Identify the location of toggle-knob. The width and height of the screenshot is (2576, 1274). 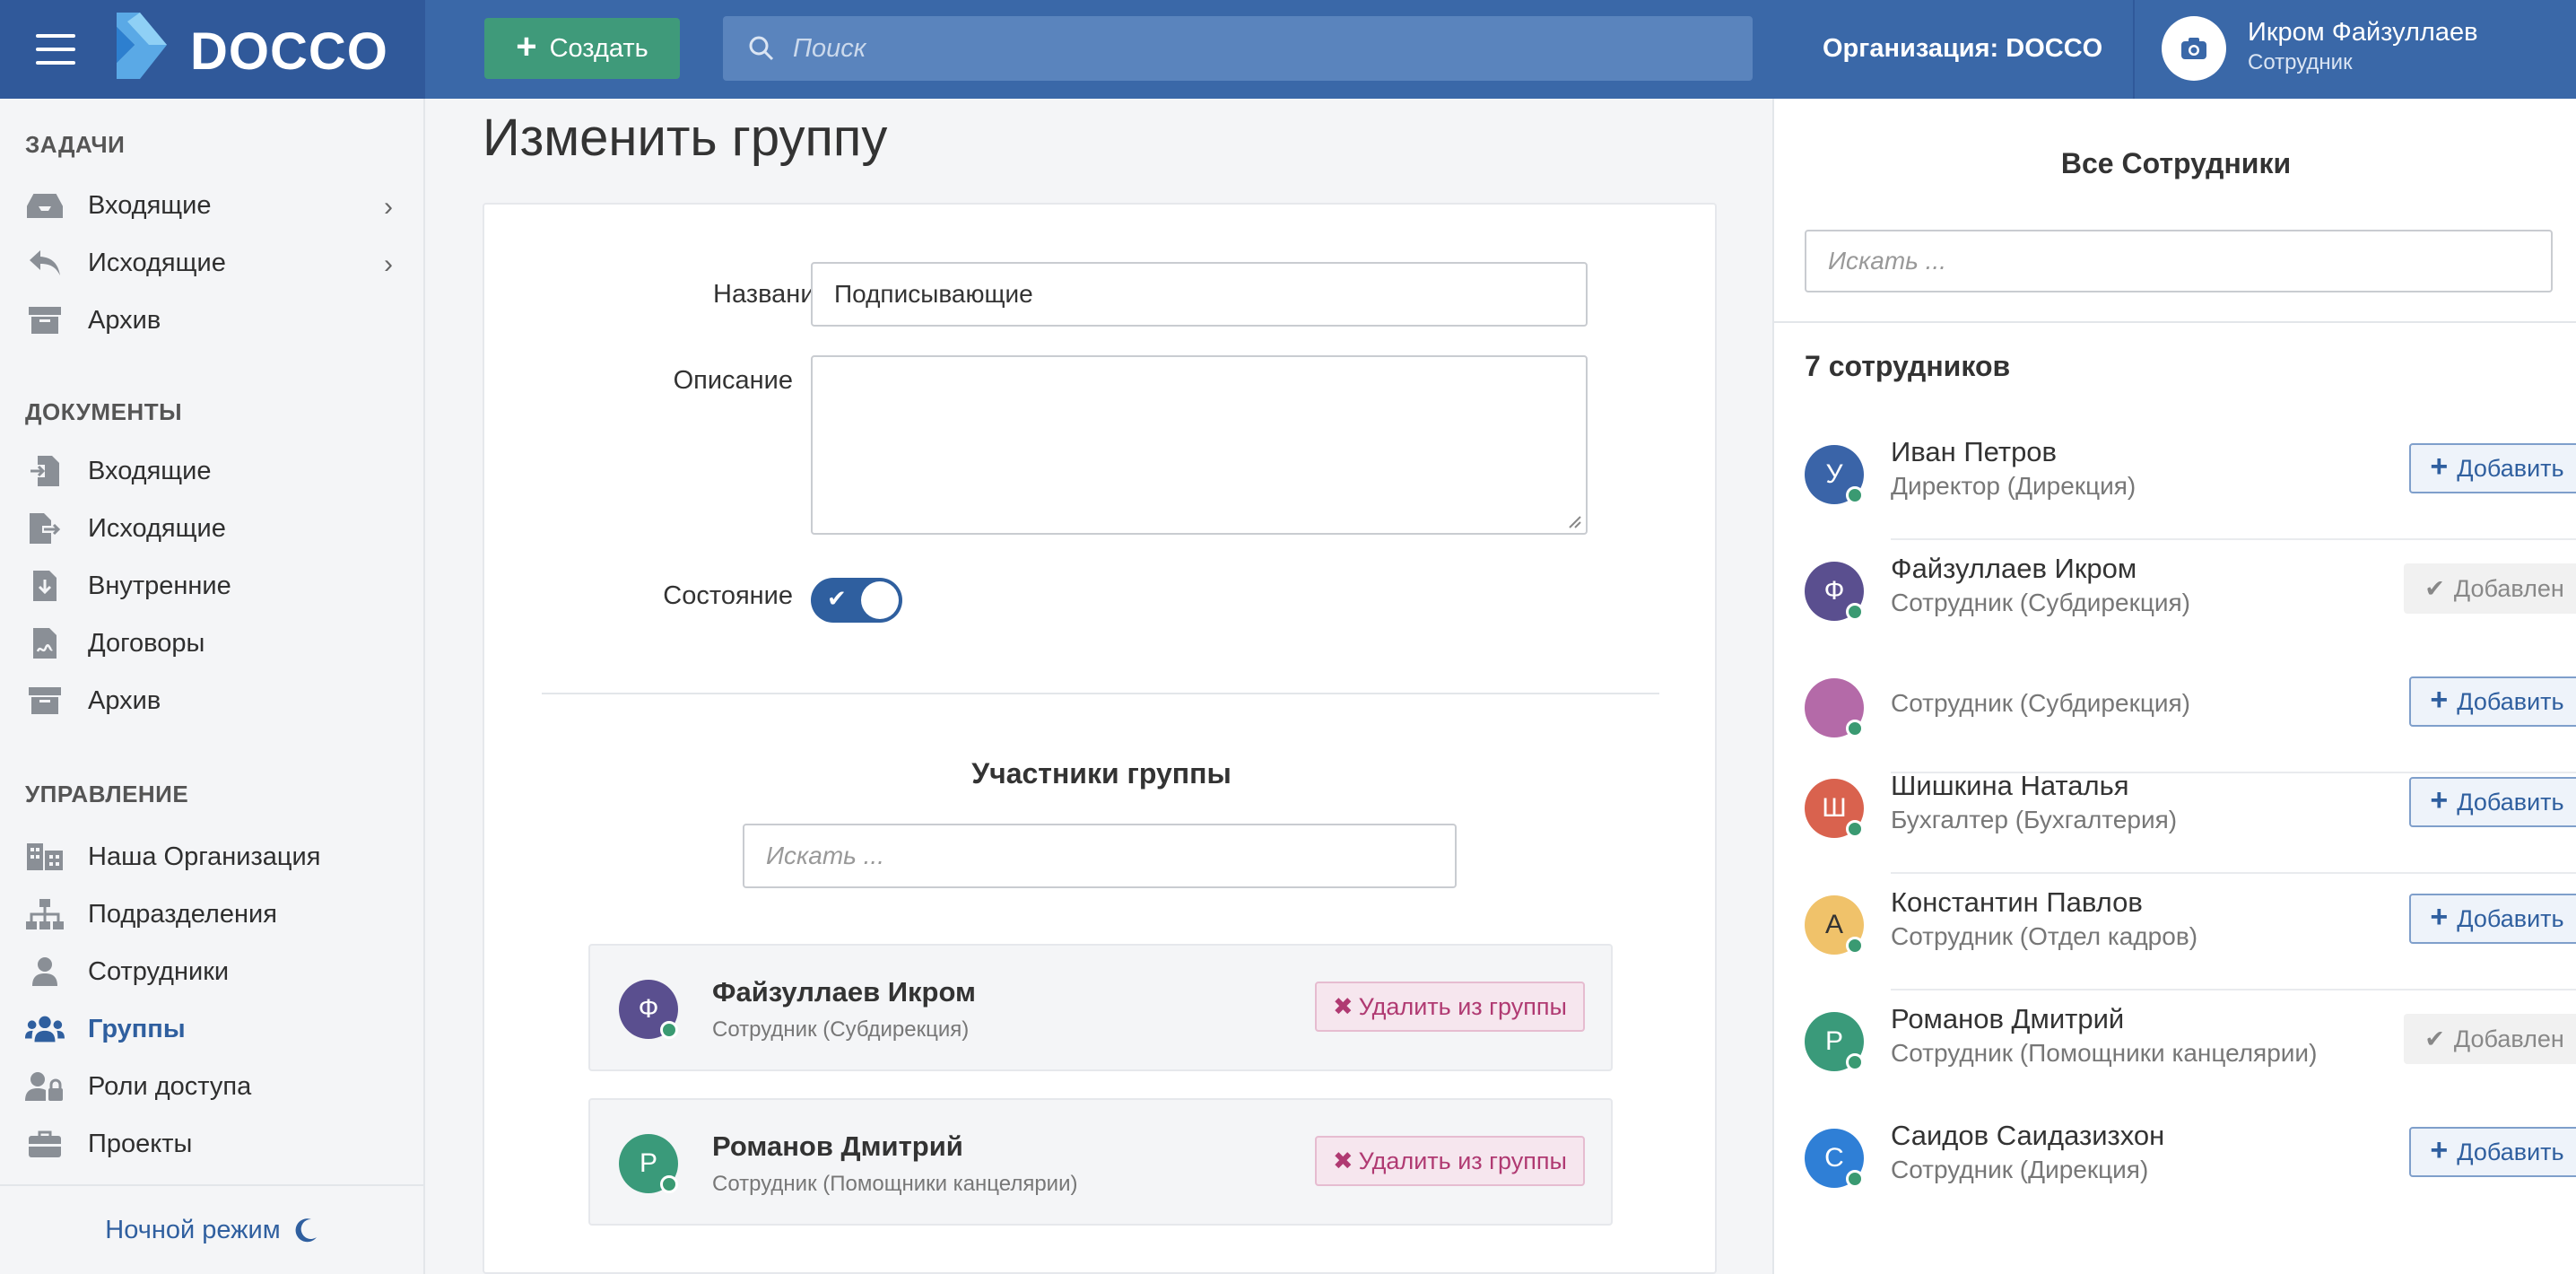
(880, 600).